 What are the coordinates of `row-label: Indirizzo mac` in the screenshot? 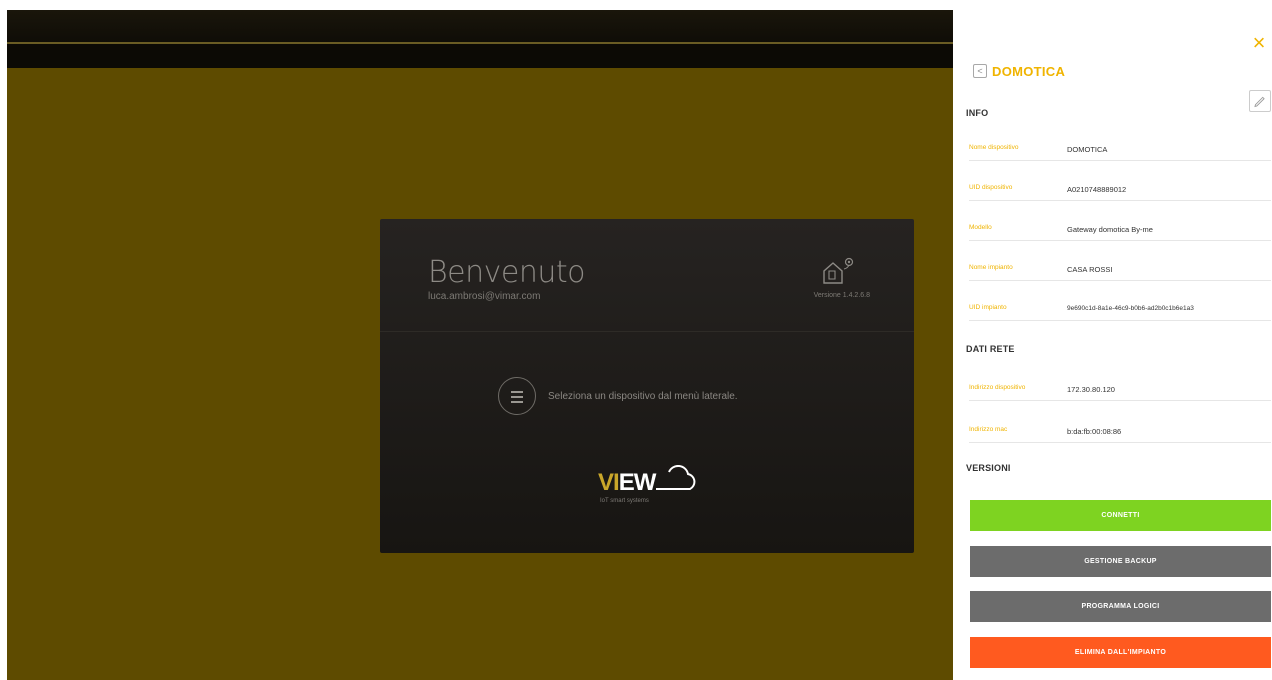 It's located at (988, 429).